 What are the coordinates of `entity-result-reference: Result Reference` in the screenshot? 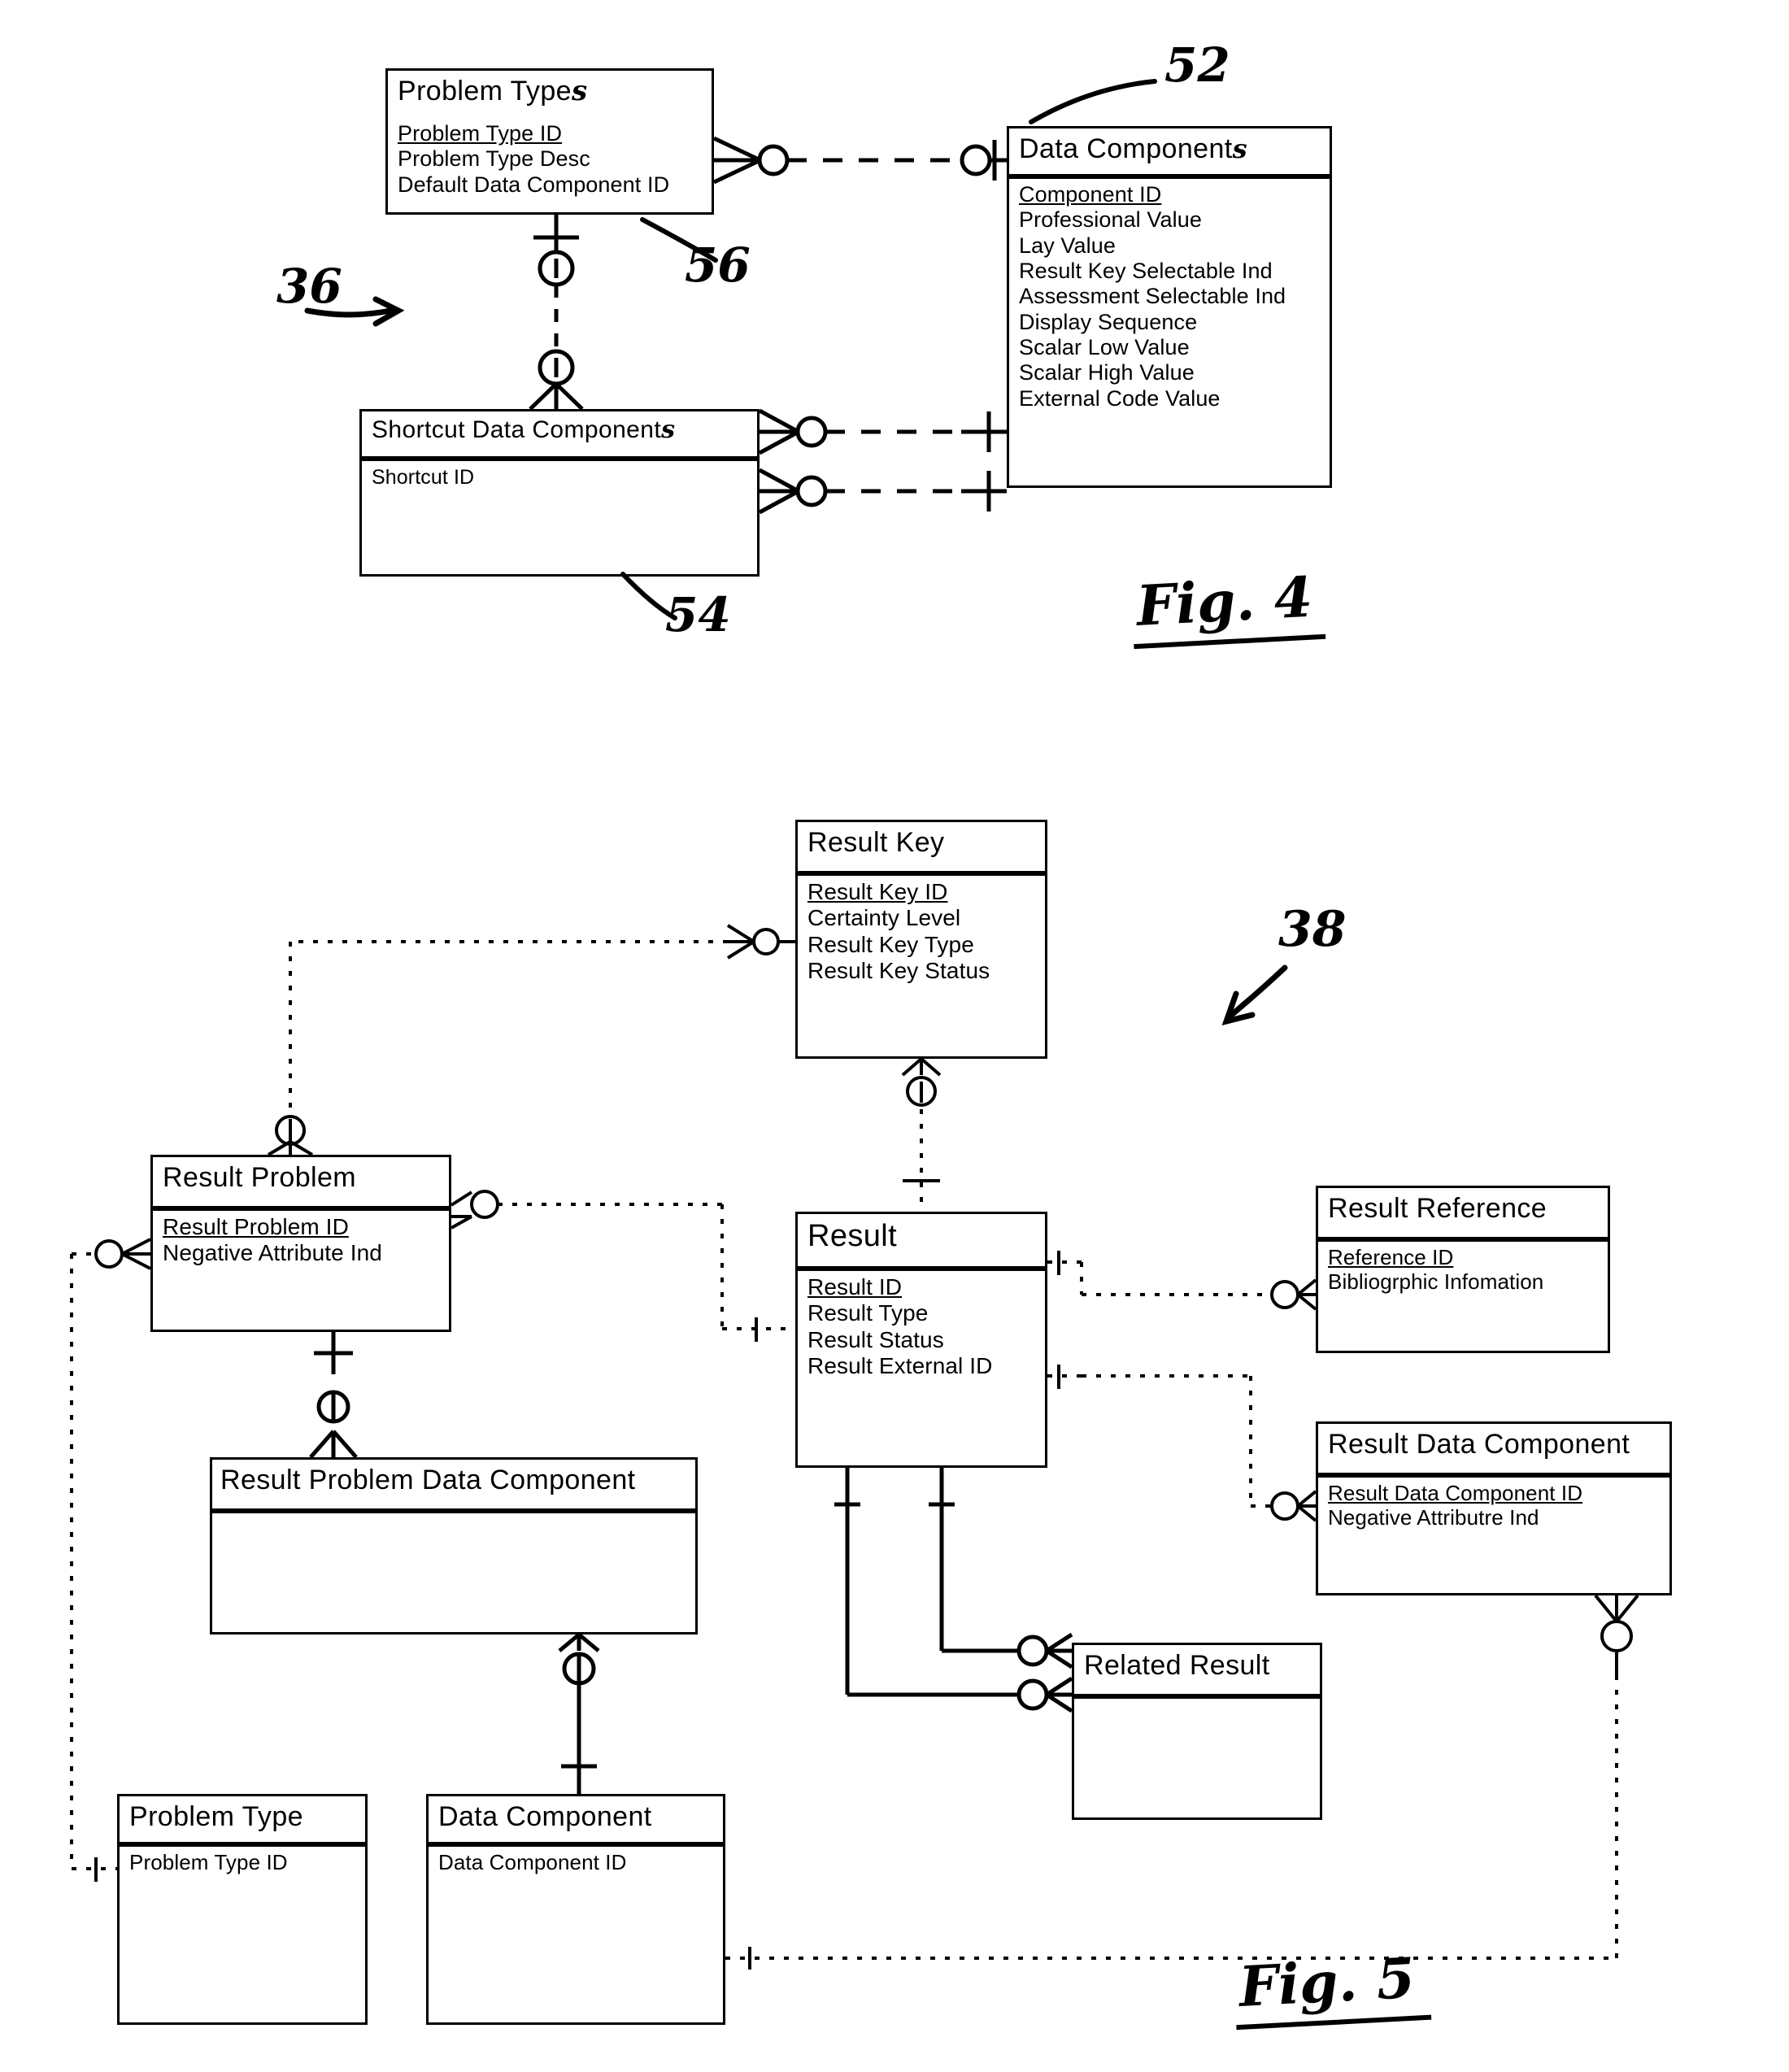 It's located at (1463, 1213).